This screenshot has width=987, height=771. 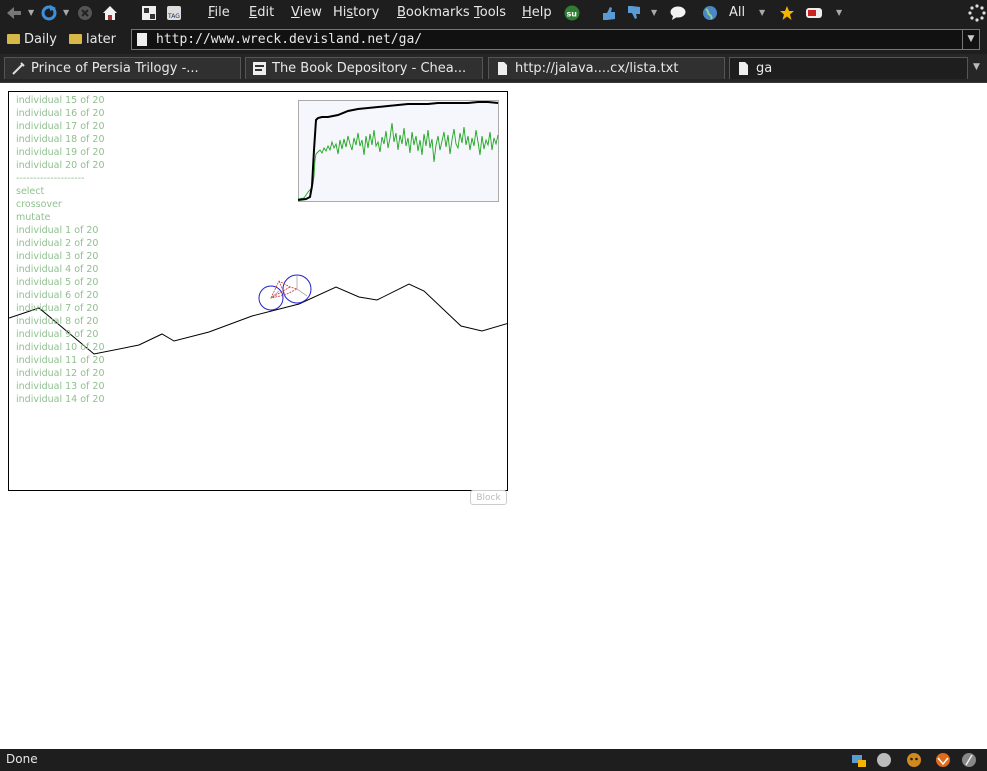 What do you see at coordinates (50, 178) in the screenshot?
I see `log-line: --------------------` at bounding box center [50, 178].